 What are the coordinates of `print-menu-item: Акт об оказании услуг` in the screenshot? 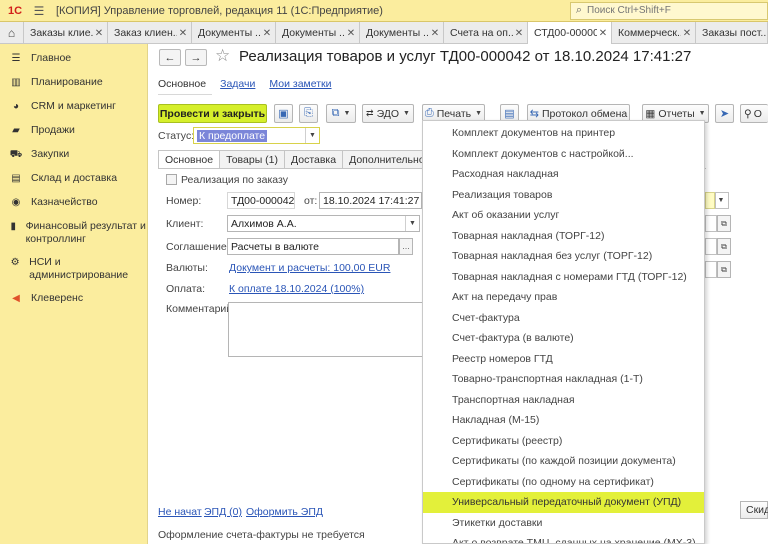 It's located at (563, 215).